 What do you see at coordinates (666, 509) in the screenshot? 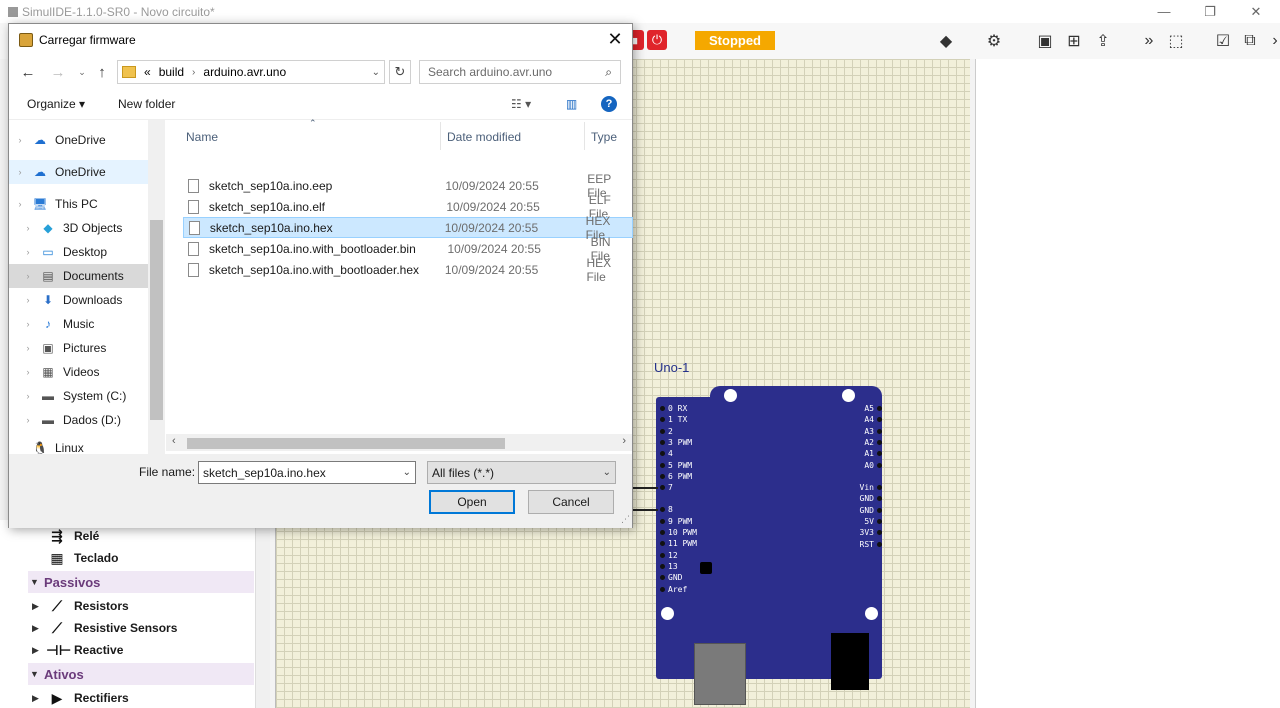
I see `board-pin: 8` at bounding box center [666, 509].